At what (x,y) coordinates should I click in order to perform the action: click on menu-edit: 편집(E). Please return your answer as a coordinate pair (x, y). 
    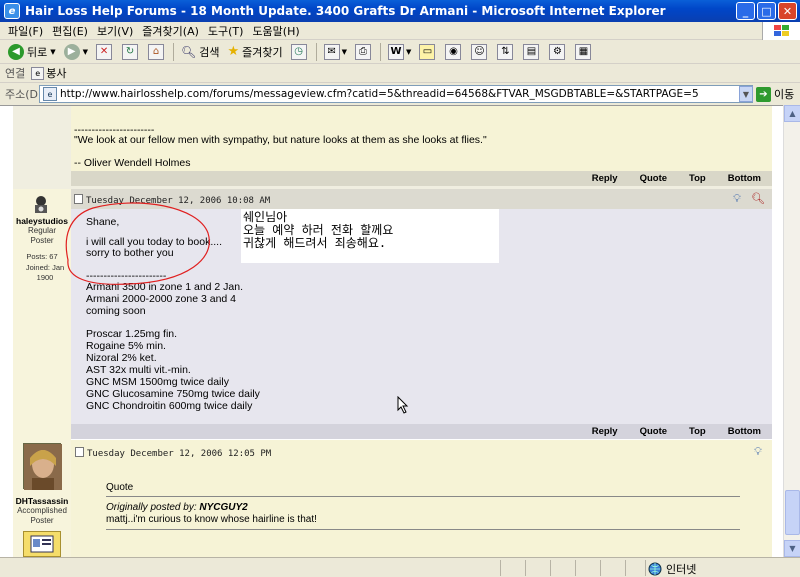
    Looking at the image, I should click on (72, 31).